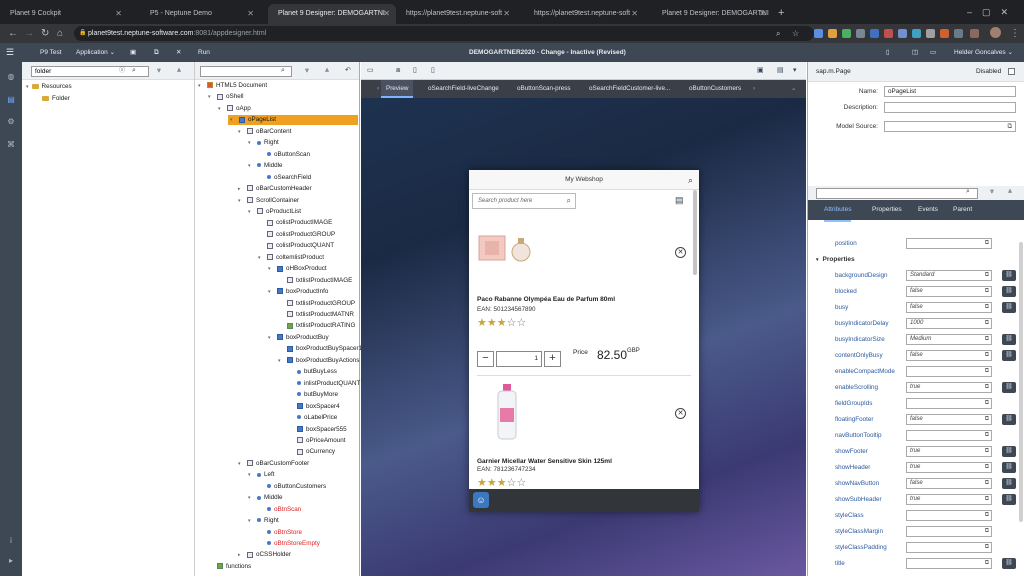  What do you see at coordinates (1015, 33) in the screenshot?
I see `menu-kebab-icon: ⋮` at bounding box center [1015, 33].